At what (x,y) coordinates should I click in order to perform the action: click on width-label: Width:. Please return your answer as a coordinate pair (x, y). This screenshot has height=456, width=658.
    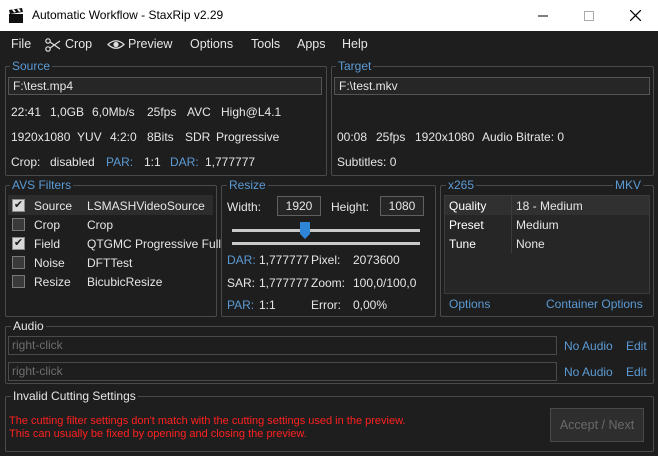
    Looking at the image, I should click on (244, 207).